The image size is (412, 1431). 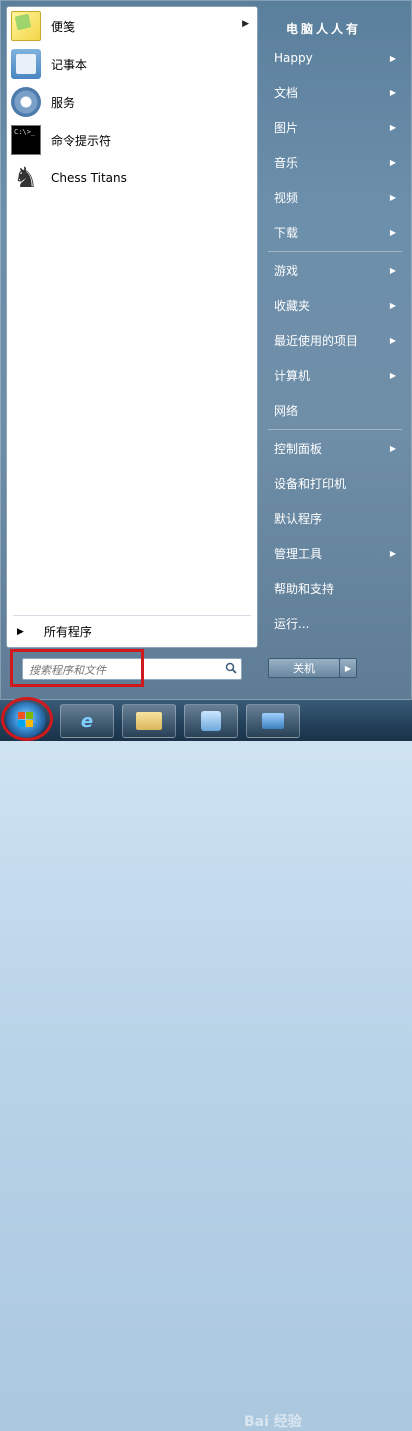 What do you see at coordinates (89, 178) in the screenshot?
I see `program-label: Chess Titans` at bounding box center [89, 178].